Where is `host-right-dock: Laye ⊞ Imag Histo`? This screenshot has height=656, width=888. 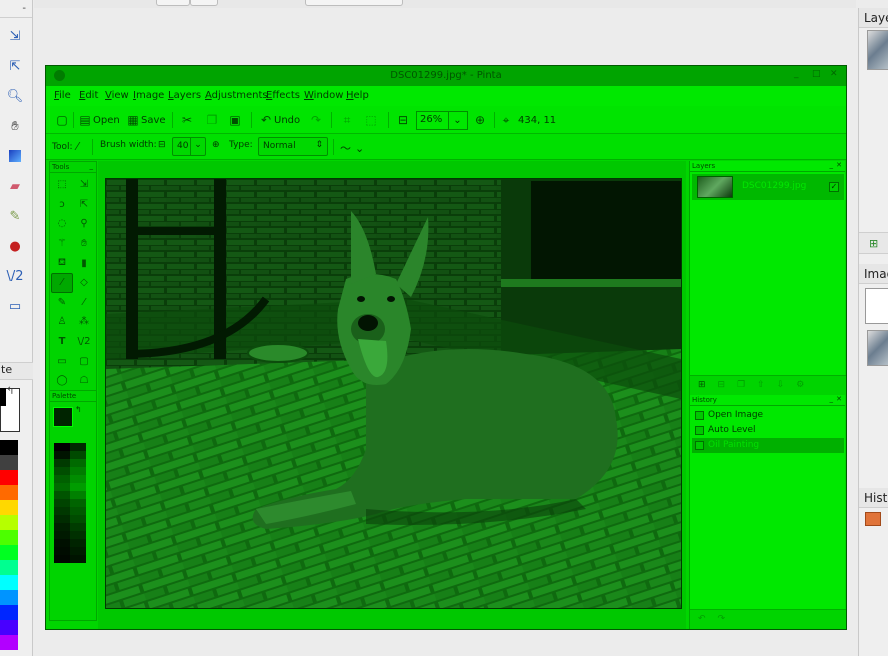 host-right-dock: Laye ⊞ Imag Histo is located at coordinates (873, 332).